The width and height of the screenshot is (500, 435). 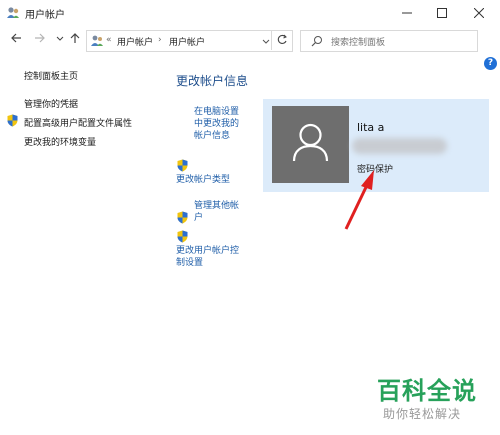 I want to click on manage-credentials-link: 管理你的凭据, so click(x=51, y=103).